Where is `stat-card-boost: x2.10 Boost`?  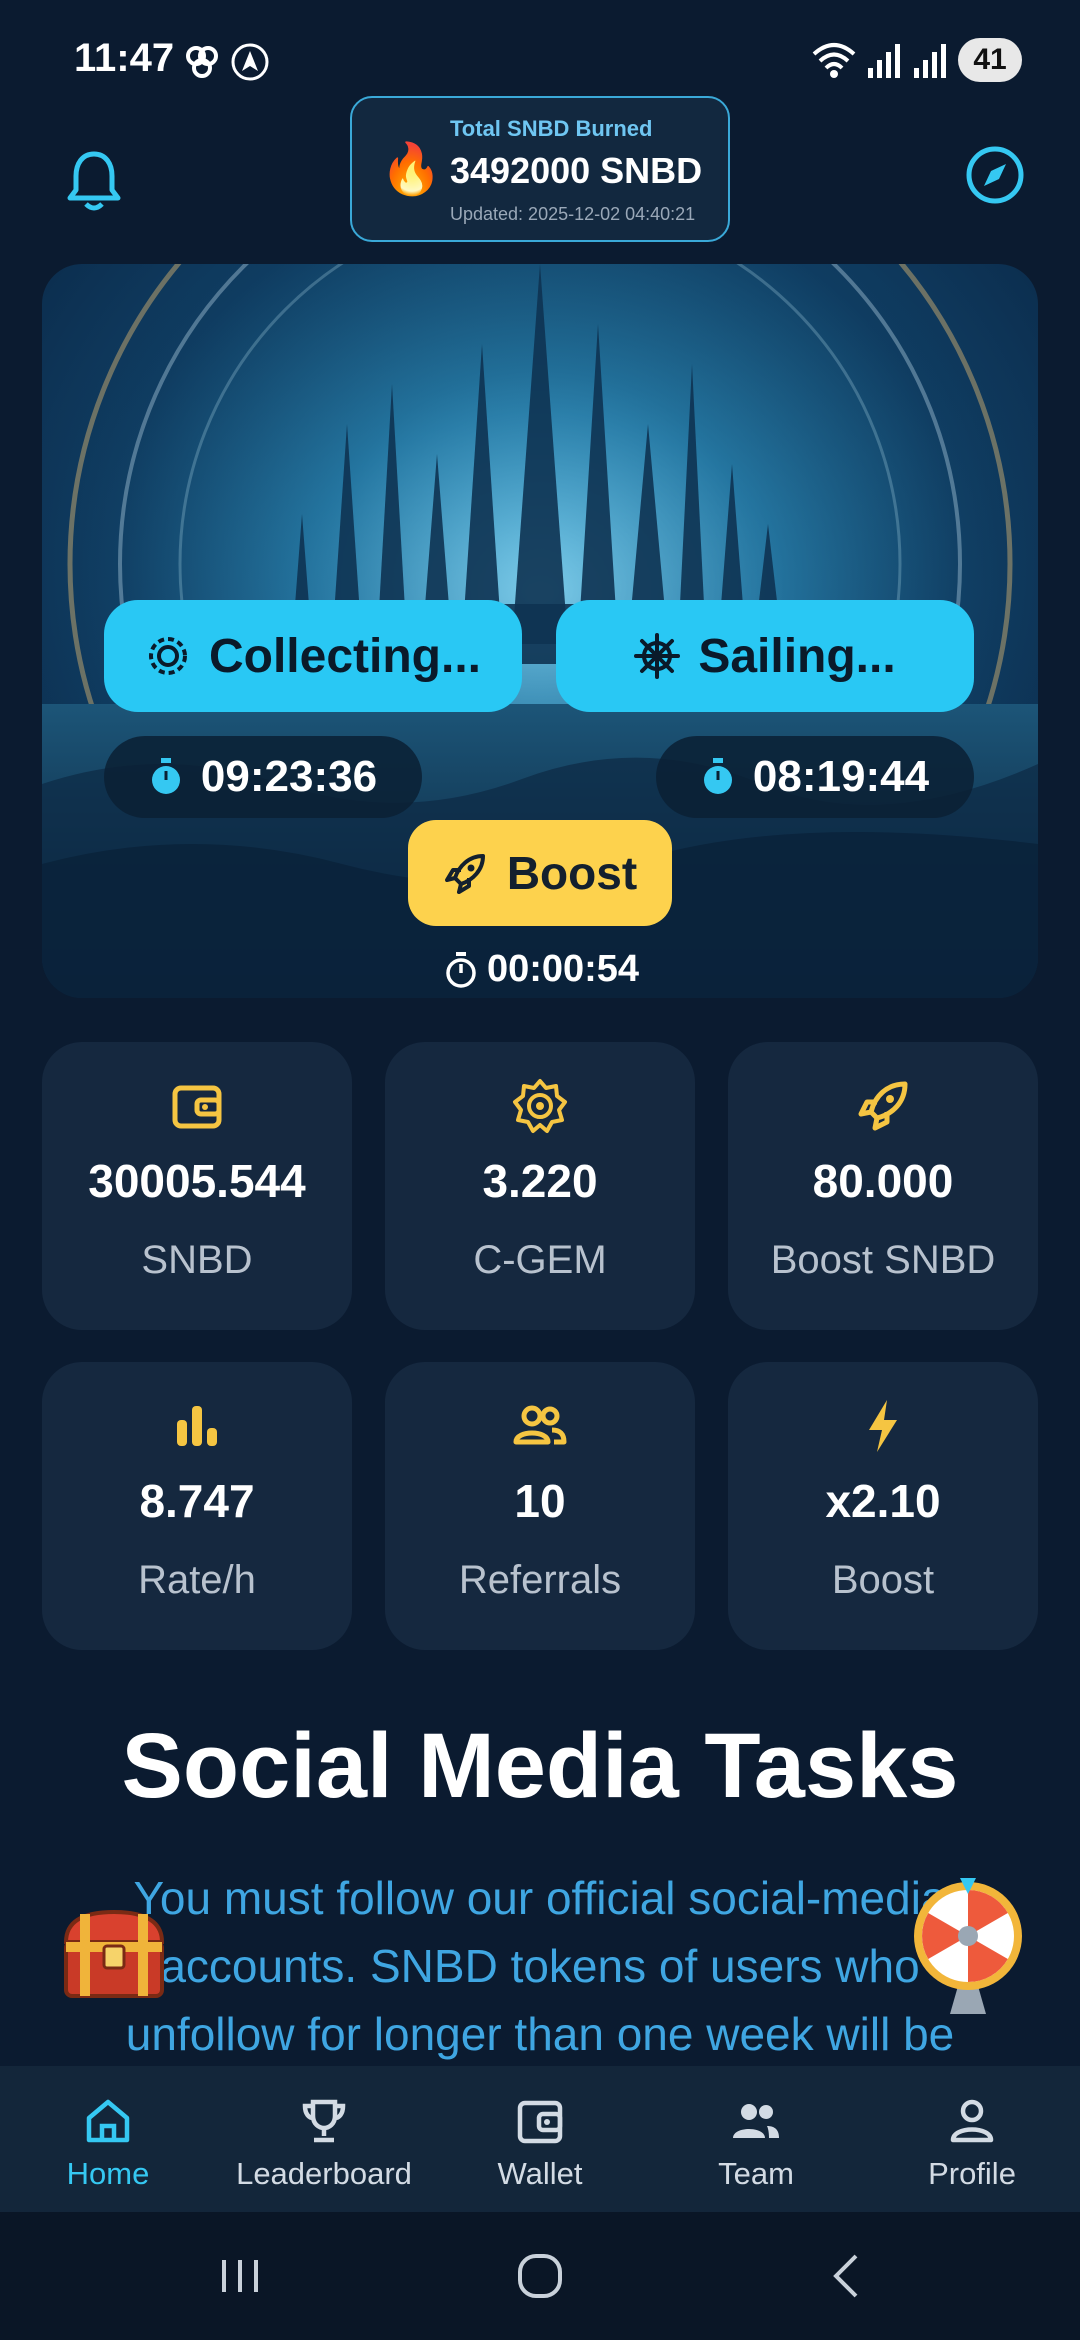
stat-card-boost: x2.10 Boost is located at coordinates (883, 1506).